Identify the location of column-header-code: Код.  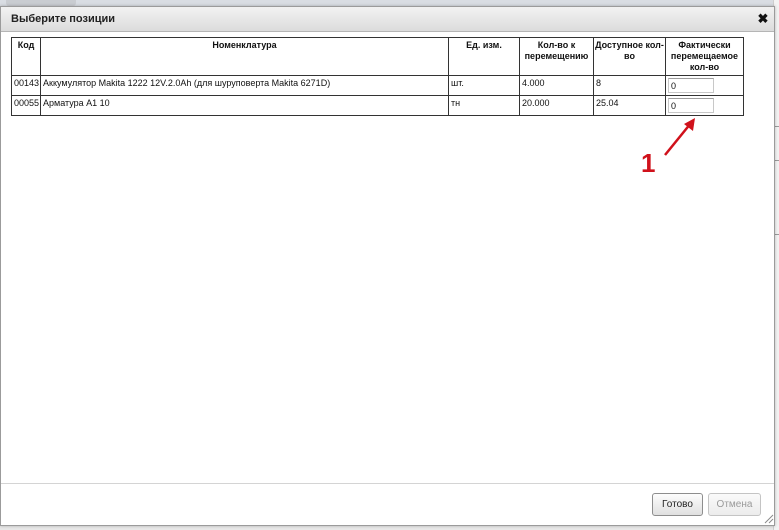
(26, 56).